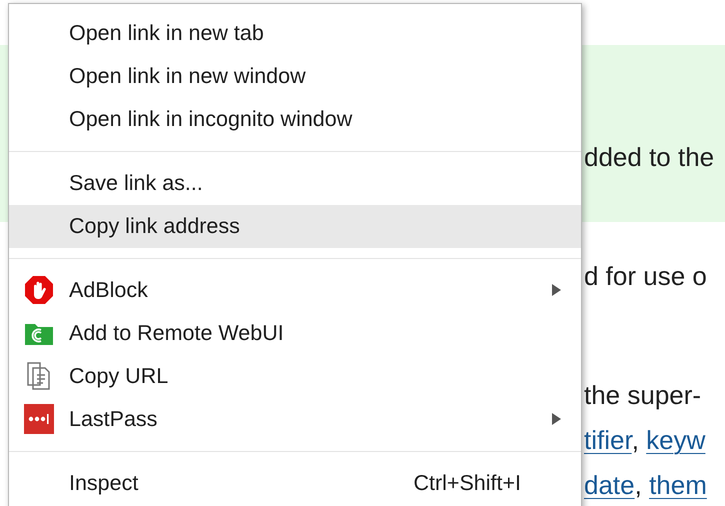 This screenshot has width=725, height=506. Describe the element at coordinates (608, 440) in the screenshot. I see `page-link: tifier` at that location.